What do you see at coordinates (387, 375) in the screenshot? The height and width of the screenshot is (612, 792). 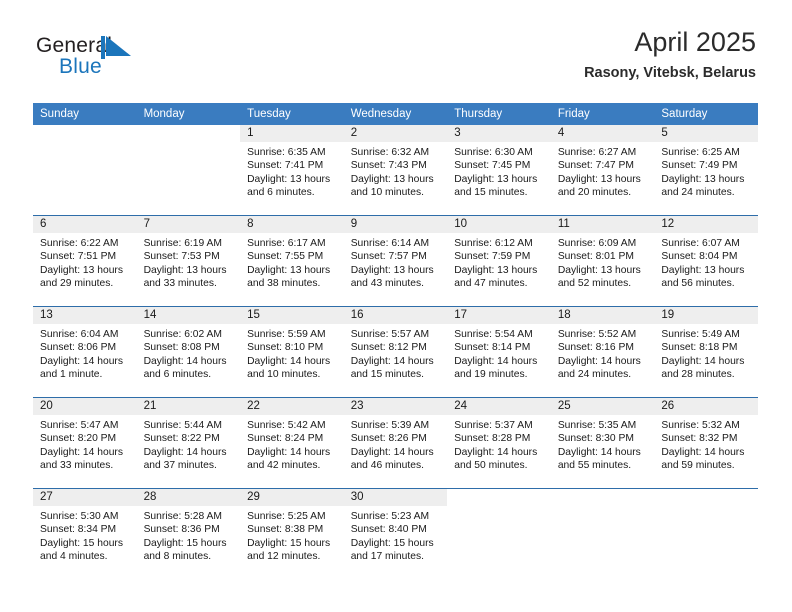 I see `day-detail-daylight2: and 15 minutes.` at bounding box center [387, 375].